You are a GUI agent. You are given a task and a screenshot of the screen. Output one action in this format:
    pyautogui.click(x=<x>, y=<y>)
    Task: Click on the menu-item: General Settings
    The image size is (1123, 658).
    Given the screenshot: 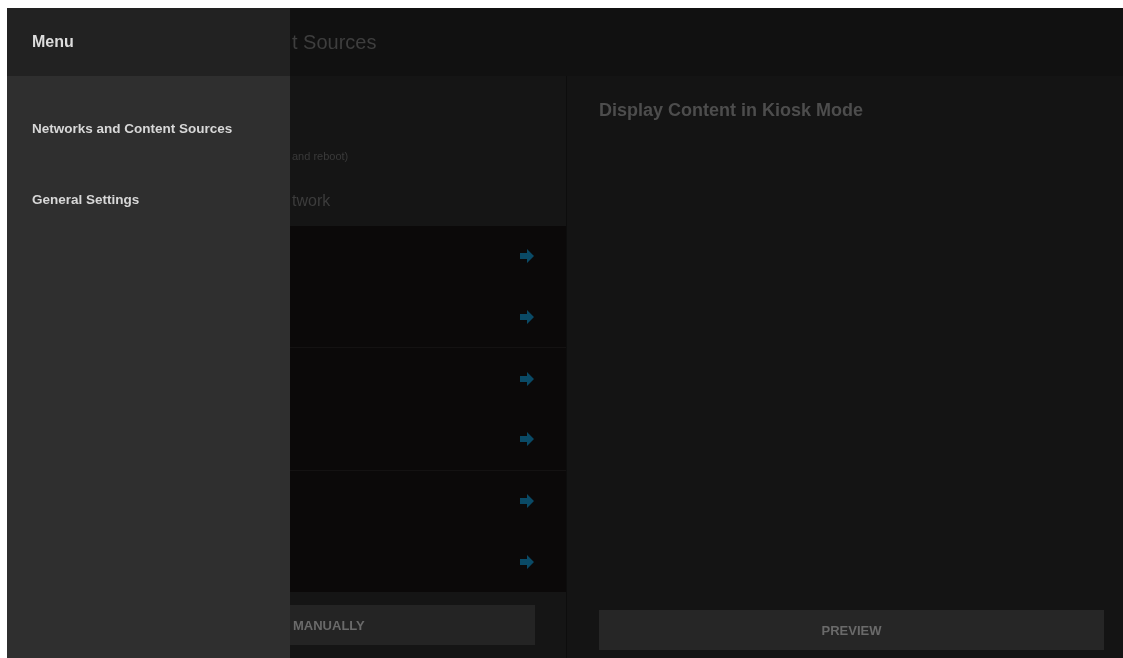 What is the action you would take?
    pyautogui.click(x=86, y=199)
    